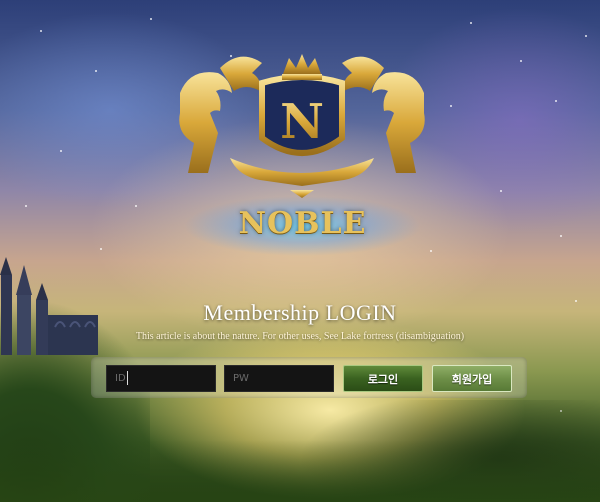 Image resolution: width=600 pixels, height=502 pixels. I want to click on login-title: Membership LOGIN, so click(300, 312).